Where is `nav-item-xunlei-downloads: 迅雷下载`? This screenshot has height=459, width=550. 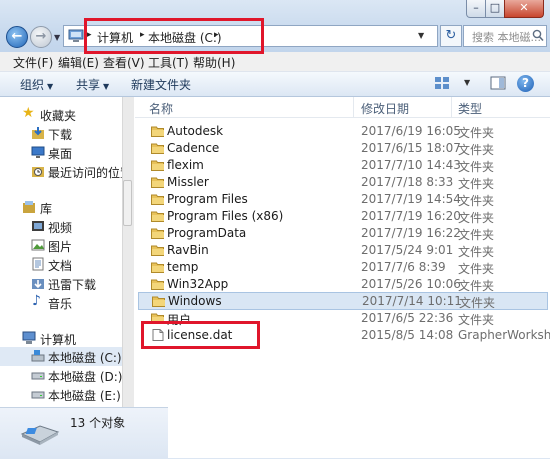 nav-item-xunlei-downloads: 迅雷下载 is located at coordinates (61, 283).